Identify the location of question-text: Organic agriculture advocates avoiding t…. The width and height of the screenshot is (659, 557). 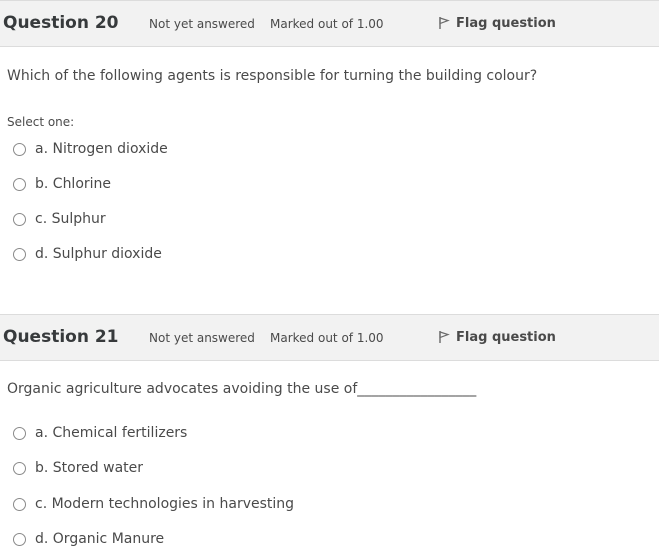
(242, 389).